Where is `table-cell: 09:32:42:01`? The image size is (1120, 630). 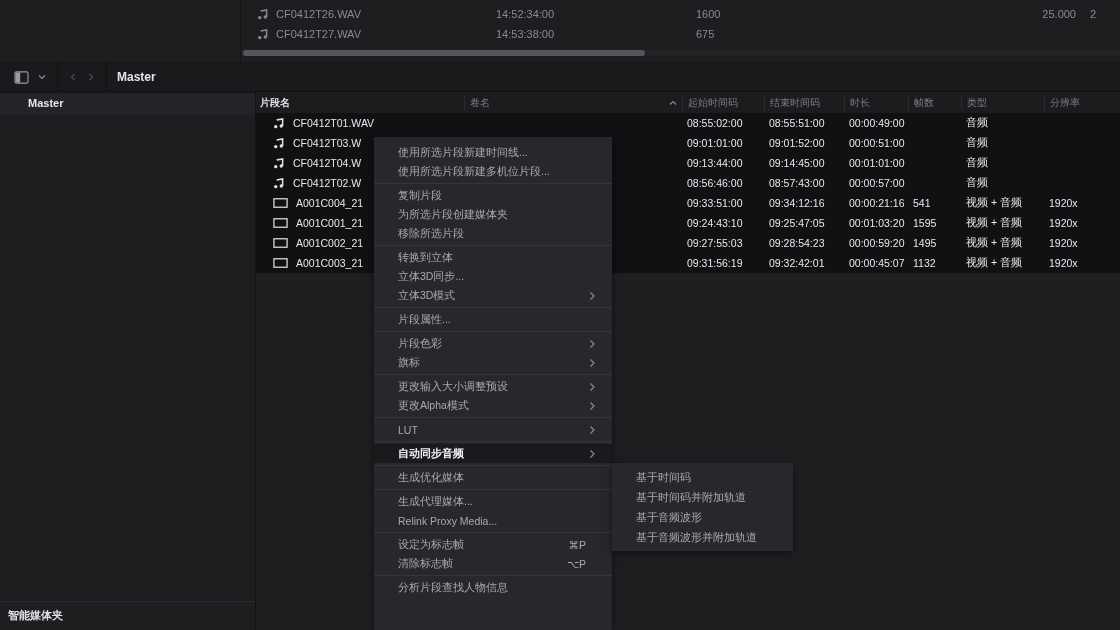
table-cell: 09:32:42:01 is located at coordinates (797, 263).